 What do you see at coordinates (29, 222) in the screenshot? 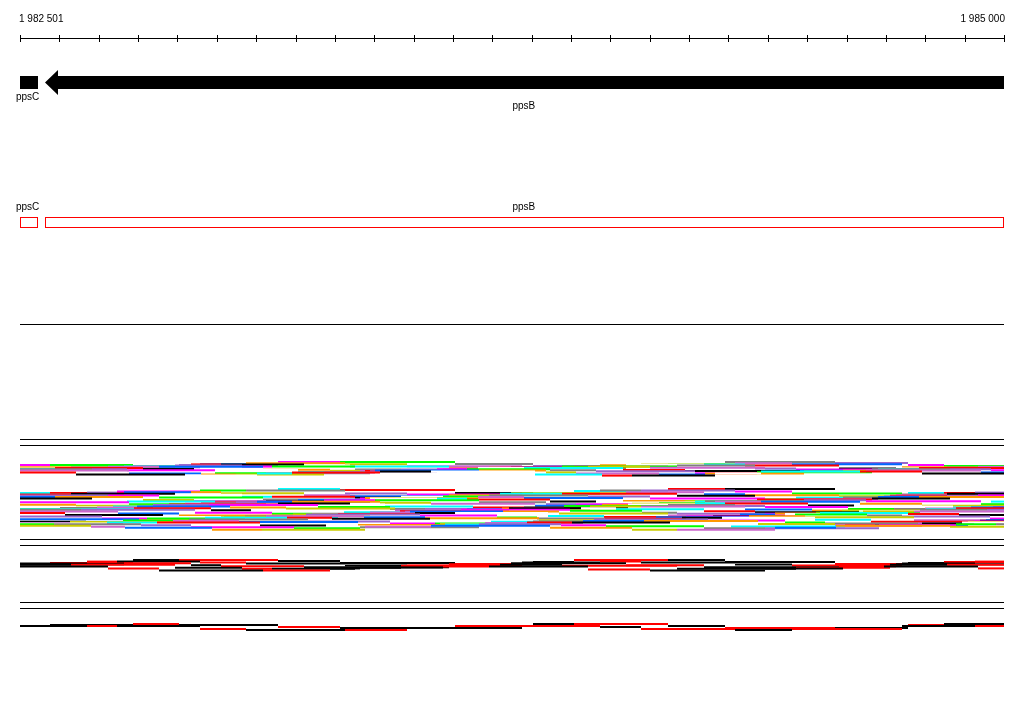
I see `gene-outline` at bounding box center [29, 222].